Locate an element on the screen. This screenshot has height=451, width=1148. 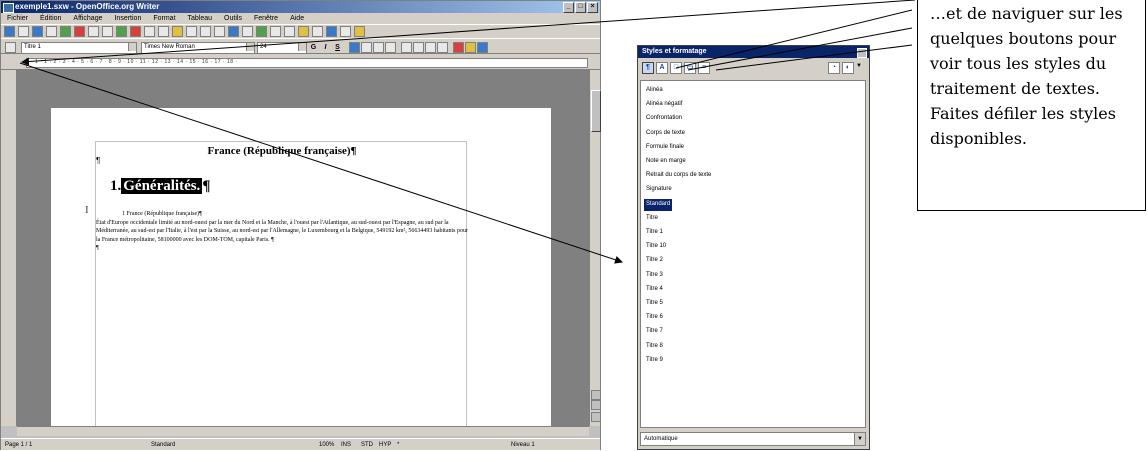
styles-formatting-icon is located at coordinates (10, 47).